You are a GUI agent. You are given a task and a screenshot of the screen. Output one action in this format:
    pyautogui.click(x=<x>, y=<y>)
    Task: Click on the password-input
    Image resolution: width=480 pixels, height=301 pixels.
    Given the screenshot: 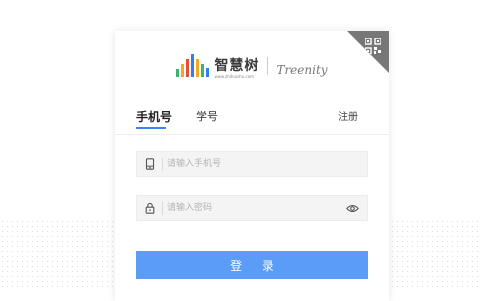 What is the action you would take?
    pyautogui.click(x=252, y=208)
    